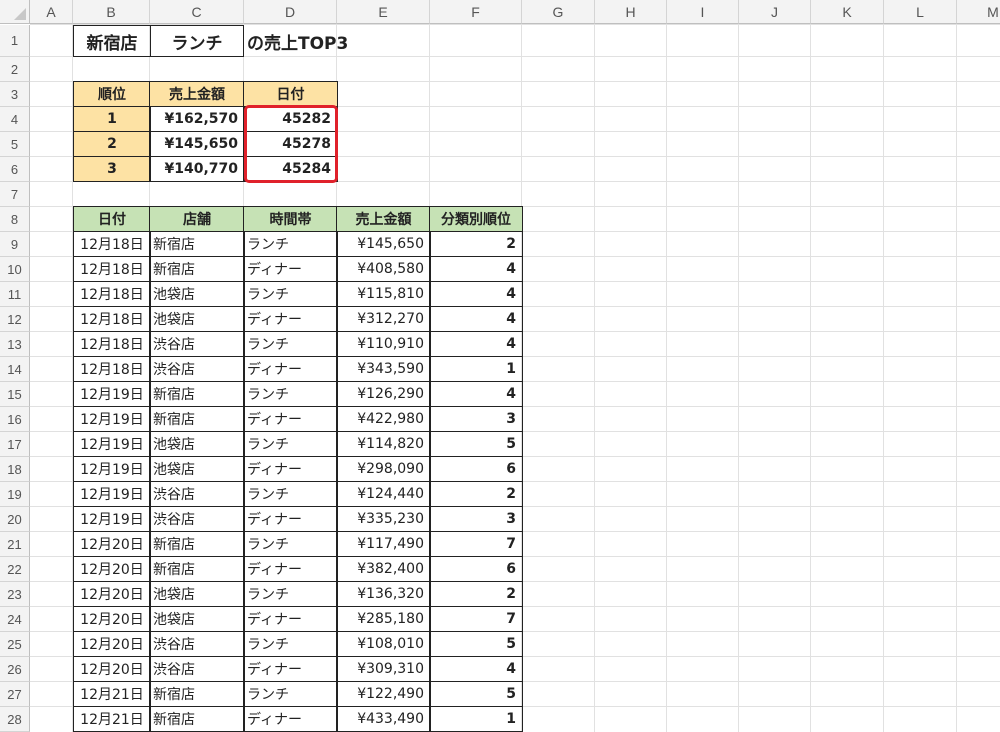 Image resolution: width=1000 pixels, height=732 pixels. What do you see at coordinates (337, 41) in the screenshot?
I see `title-suffix-cell: の売上TOP3` at bounding box center [337, 41].